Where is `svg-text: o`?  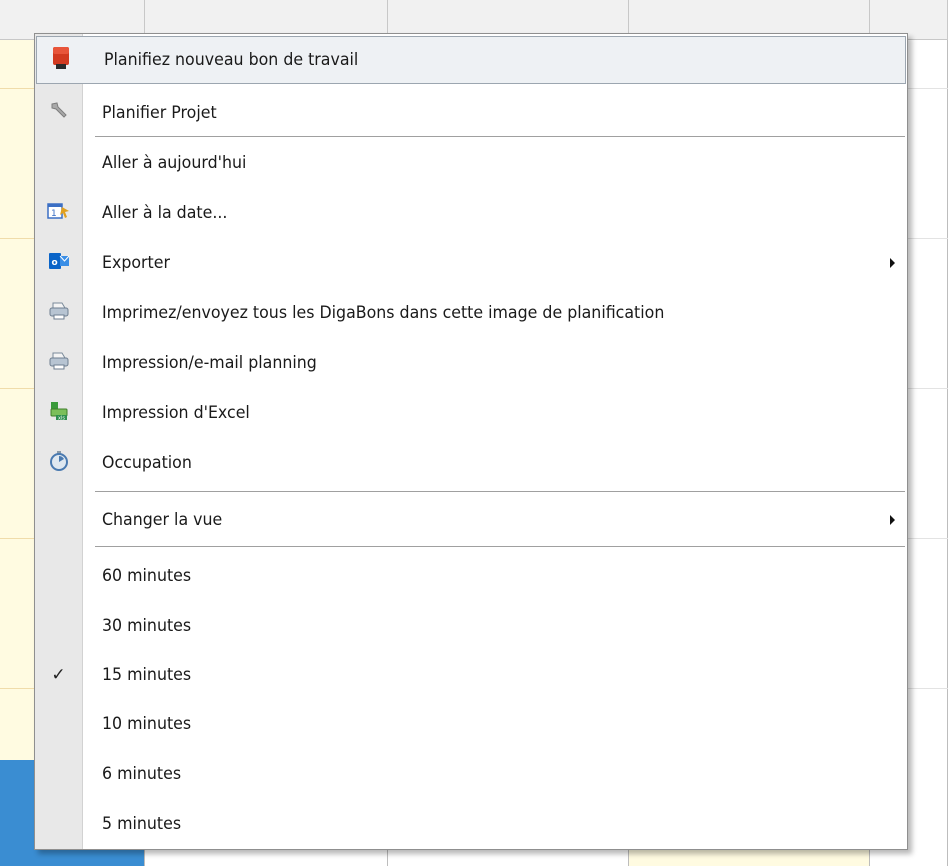 svg-text: o is located at coordinates (54, 263).